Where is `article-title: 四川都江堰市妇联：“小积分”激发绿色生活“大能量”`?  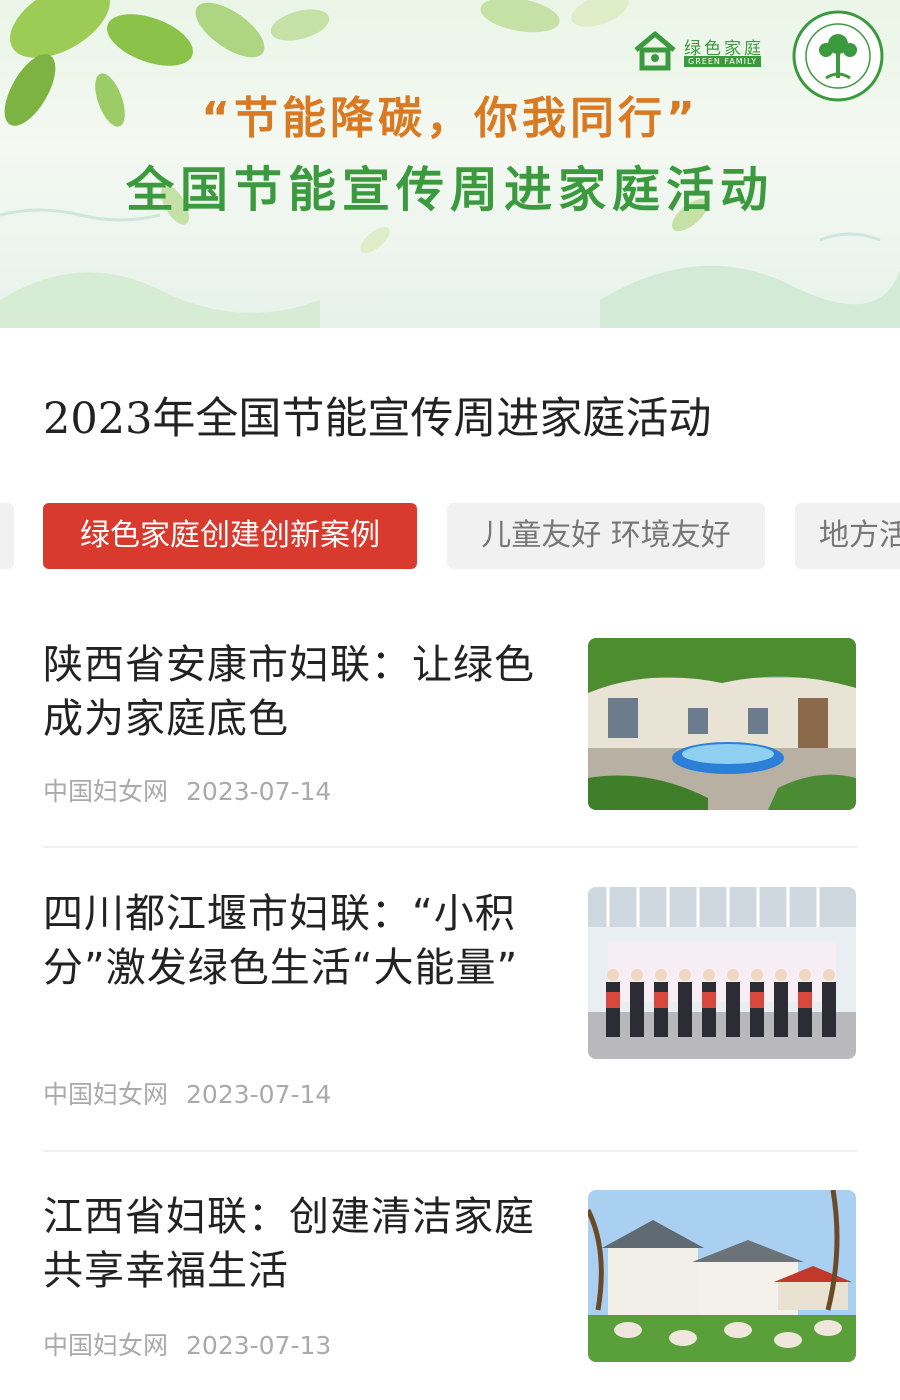 article-title: 四川都江堰市妇联：“小积分”激发绿色生活“大能量” is located at coordinates (293, 941).